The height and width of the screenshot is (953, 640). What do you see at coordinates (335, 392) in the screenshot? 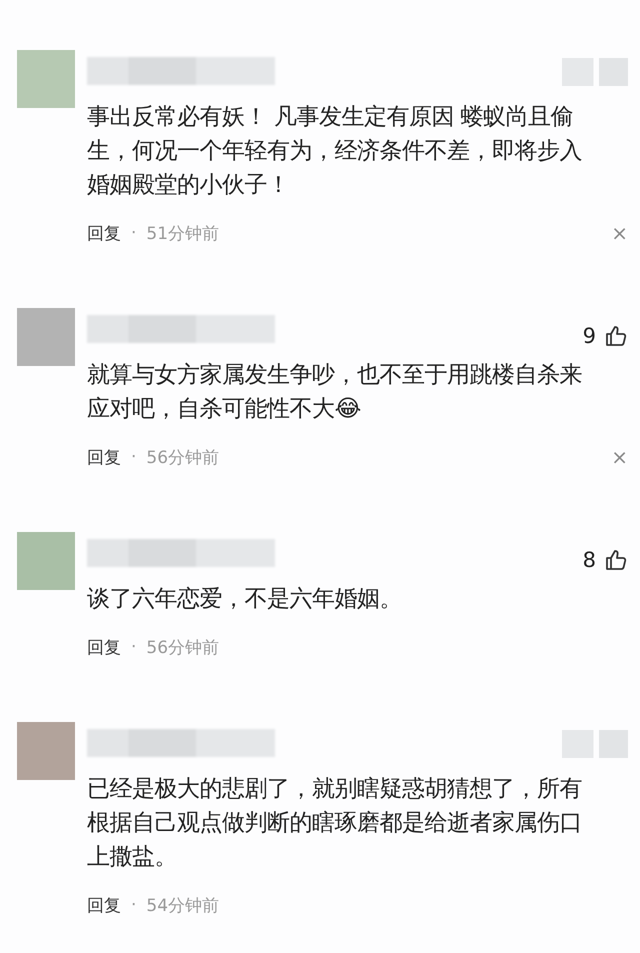
I see `comment-text: 就算与女方家属发生争吵，也不至于用跳楼自杀来应对吧，自杀可能性不大😂` at bounding box center [335, 392].